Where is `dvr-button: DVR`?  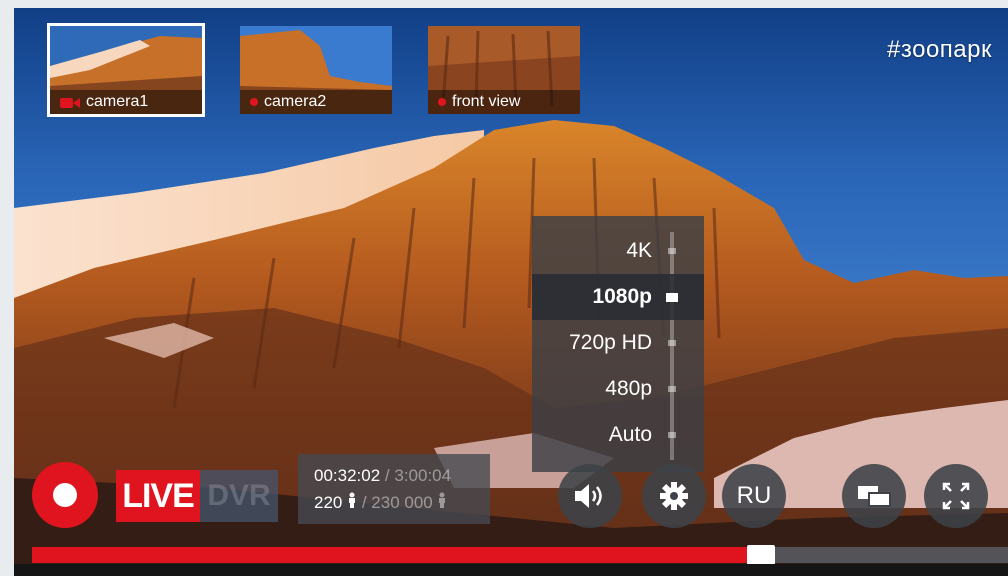 dvr-button: DVR is located at coordinates (239, 496).